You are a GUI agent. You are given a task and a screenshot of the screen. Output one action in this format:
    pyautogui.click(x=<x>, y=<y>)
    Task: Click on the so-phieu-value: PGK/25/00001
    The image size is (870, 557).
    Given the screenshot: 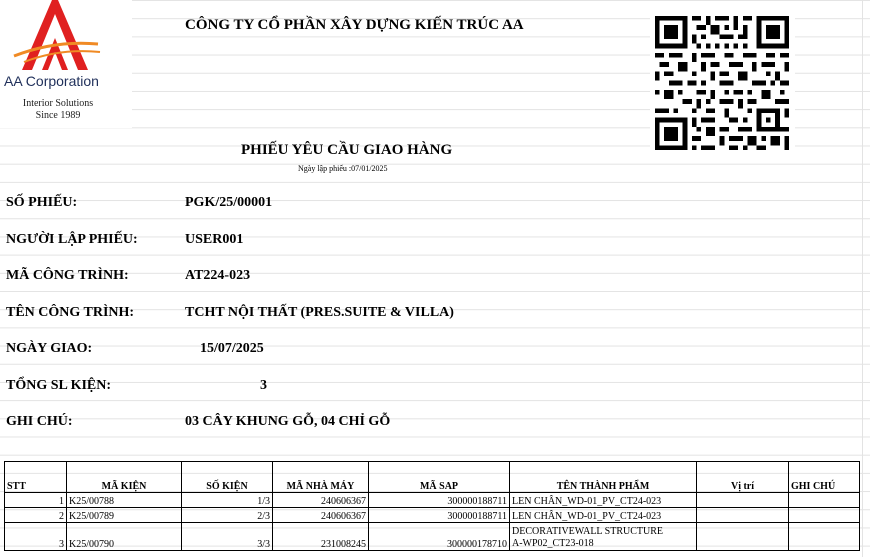 What is the action you would take?
    pyautogui.click(x=229, y=202)
    